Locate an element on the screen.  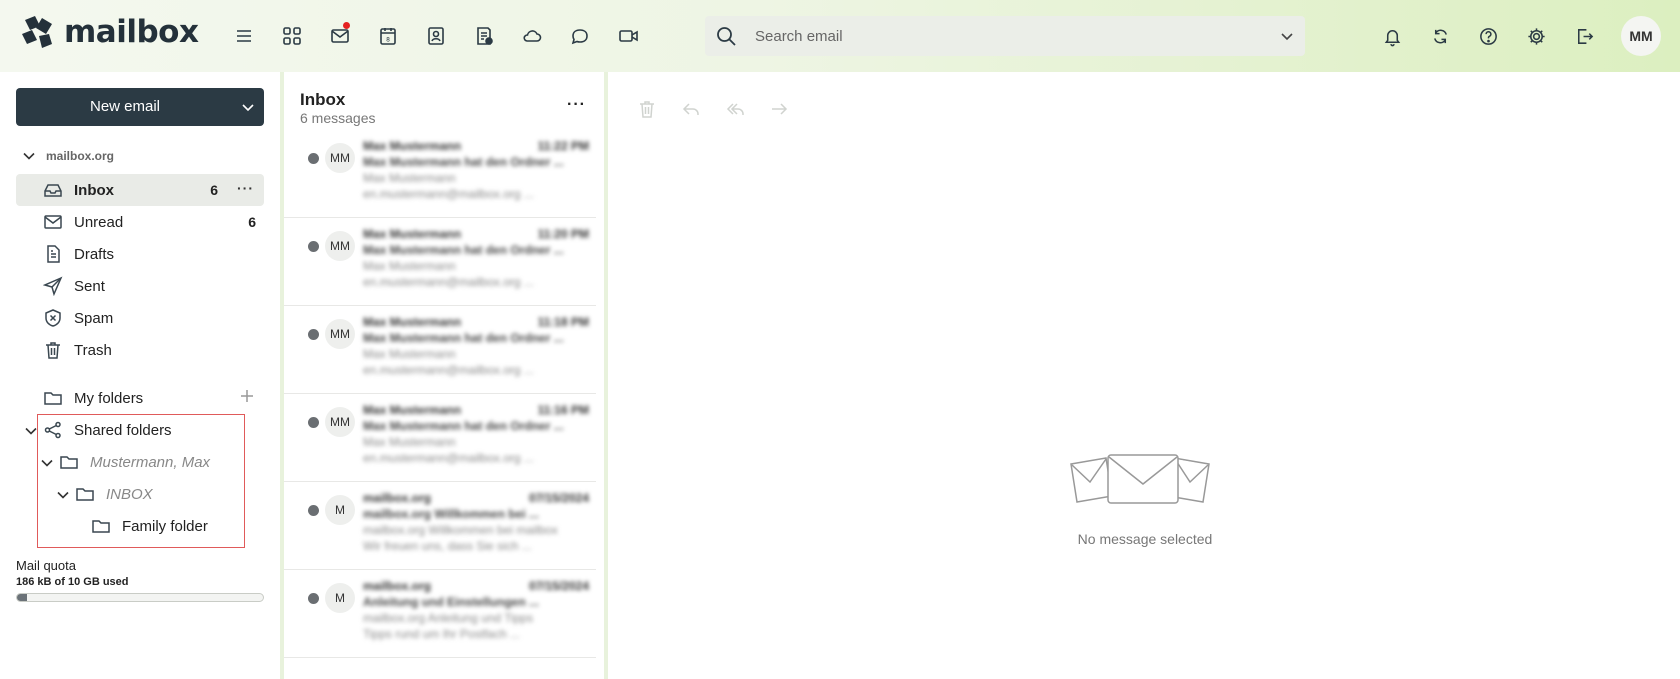
apps-grid-icon is located at coordinates (292, 36).